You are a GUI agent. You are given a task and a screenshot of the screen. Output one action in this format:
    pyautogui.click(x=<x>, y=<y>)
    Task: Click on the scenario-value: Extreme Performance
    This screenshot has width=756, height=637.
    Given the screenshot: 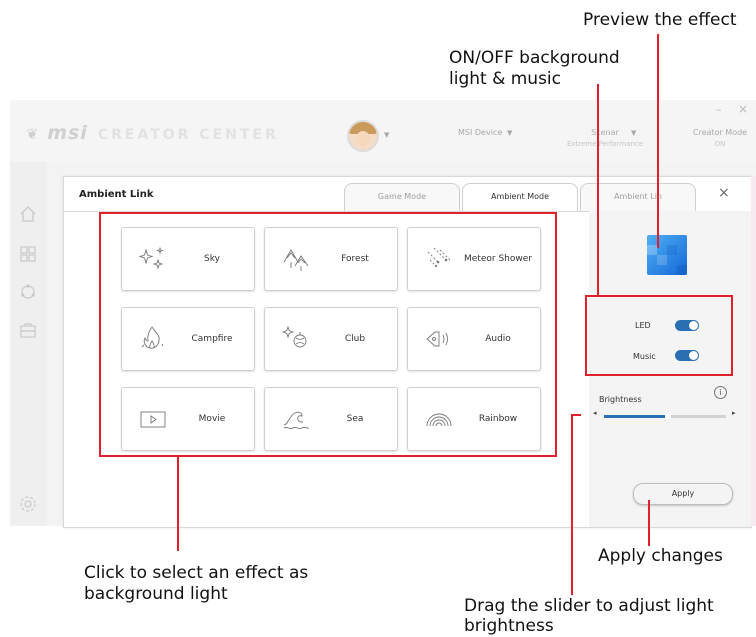 What is the action you would take?
    pyautogui.click(x=605, y=144)
    